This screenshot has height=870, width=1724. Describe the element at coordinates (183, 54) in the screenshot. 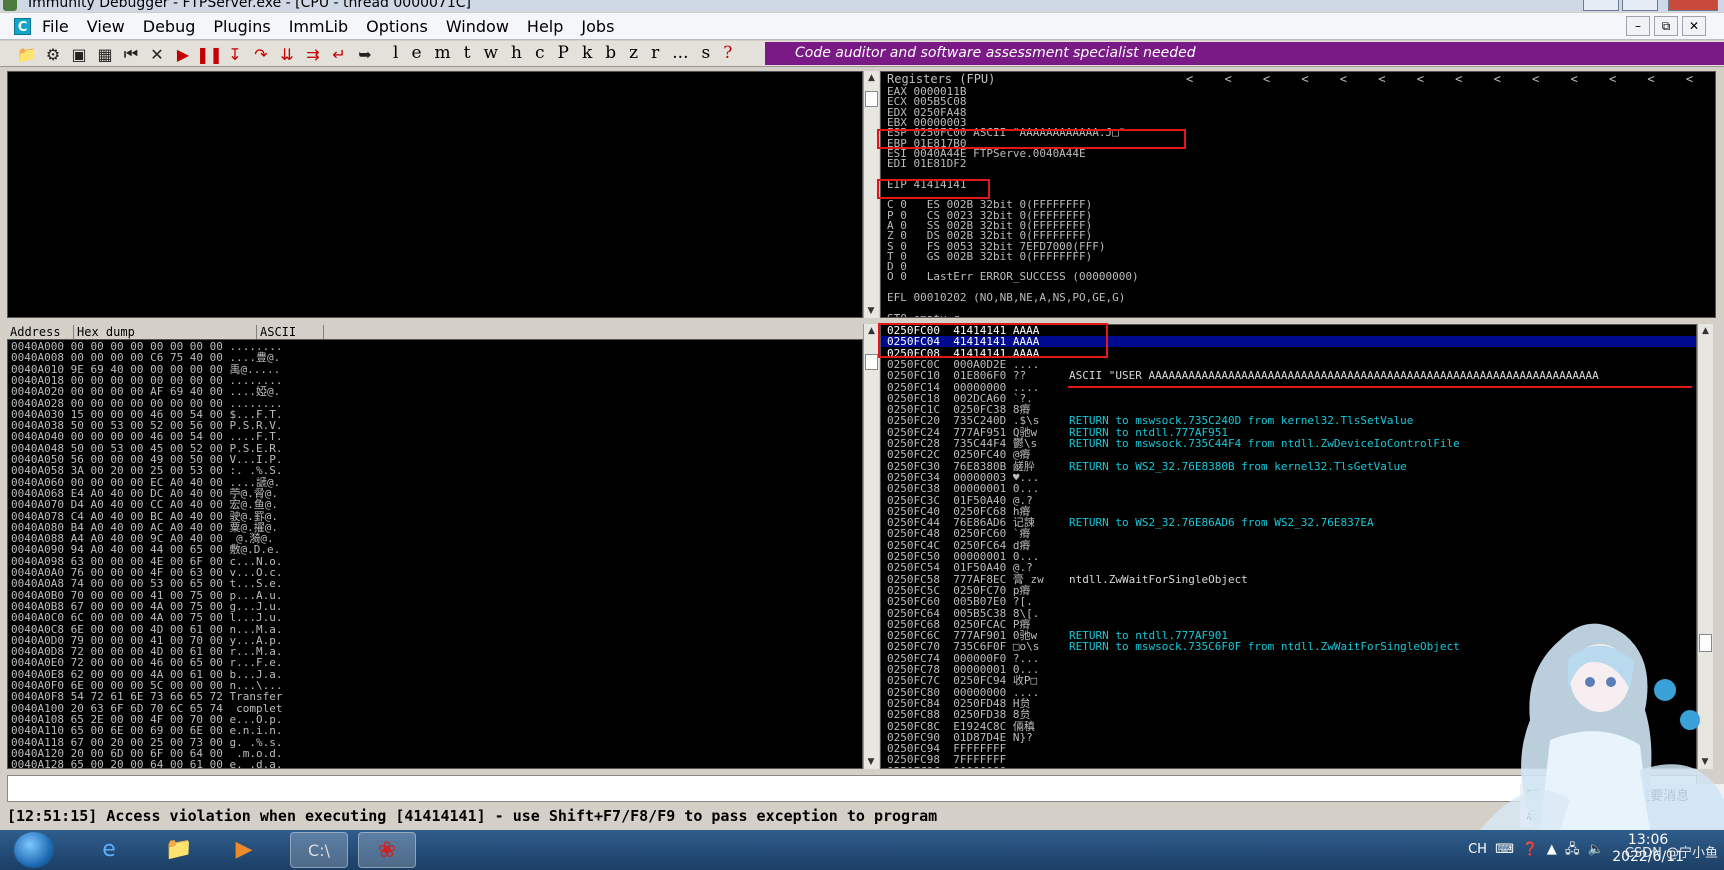

I see `run-icon: ▶` at that location.